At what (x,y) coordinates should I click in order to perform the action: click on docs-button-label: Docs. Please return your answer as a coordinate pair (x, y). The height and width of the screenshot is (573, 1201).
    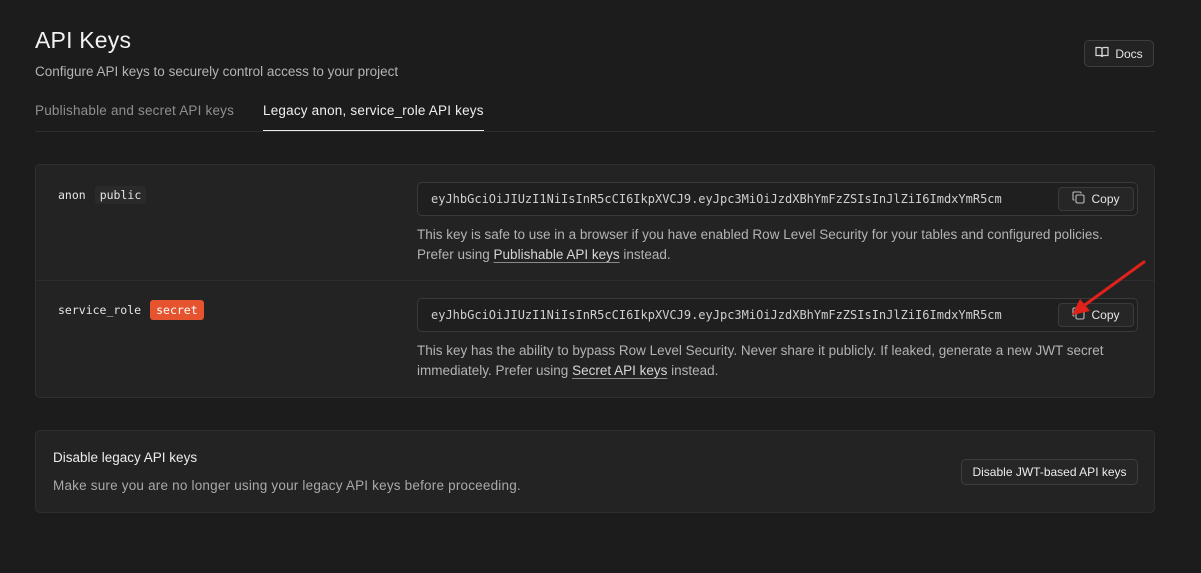
    Looking at the image, I should click on (1129, 53).